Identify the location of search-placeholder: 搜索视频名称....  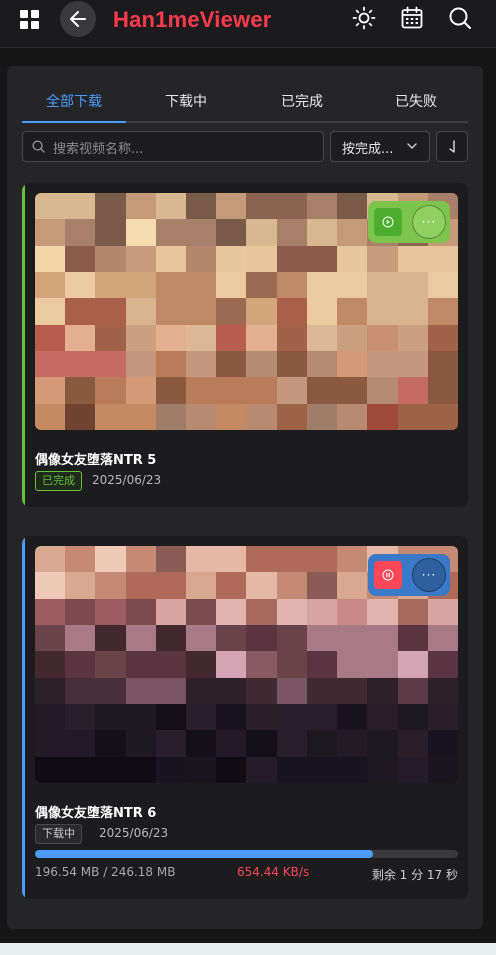
(98, 149).